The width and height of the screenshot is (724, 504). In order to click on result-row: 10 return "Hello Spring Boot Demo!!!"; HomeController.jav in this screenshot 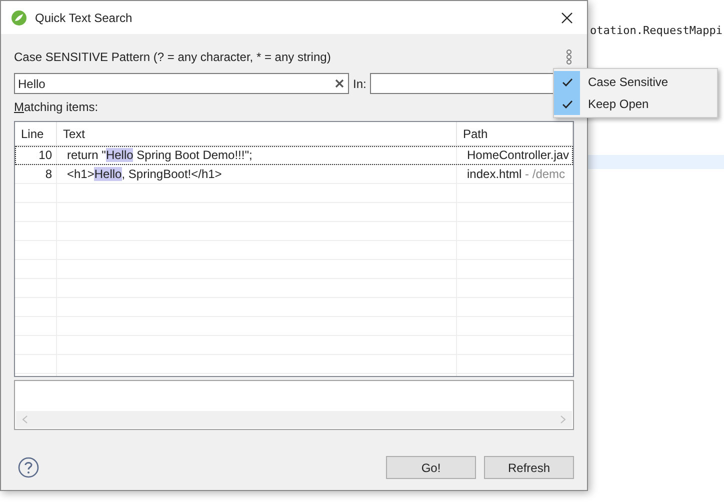, I will do `click(294, 155)`.